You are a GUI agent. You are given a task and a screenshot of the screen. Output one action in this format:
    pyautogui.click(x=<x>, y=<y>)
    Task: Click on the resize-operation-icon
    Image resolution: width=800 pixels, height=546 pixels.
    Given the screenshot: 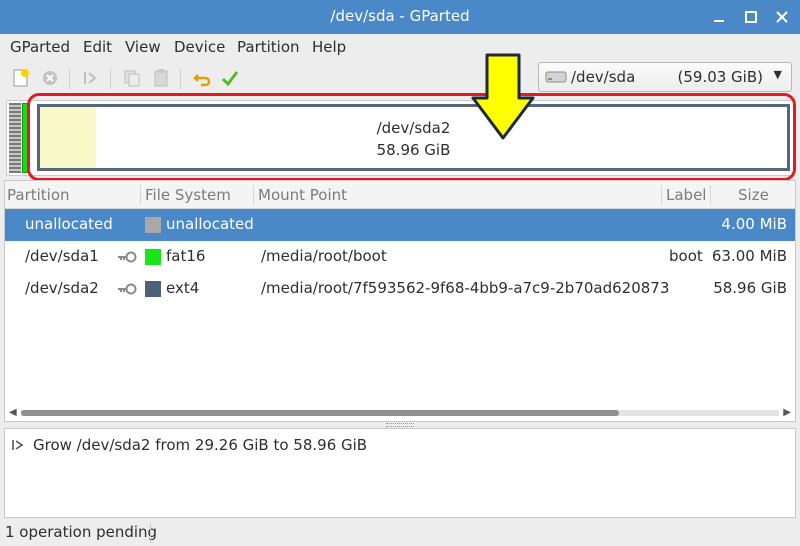 What is the action you would take?
    pyautogui.click(x=18, y=445)
    